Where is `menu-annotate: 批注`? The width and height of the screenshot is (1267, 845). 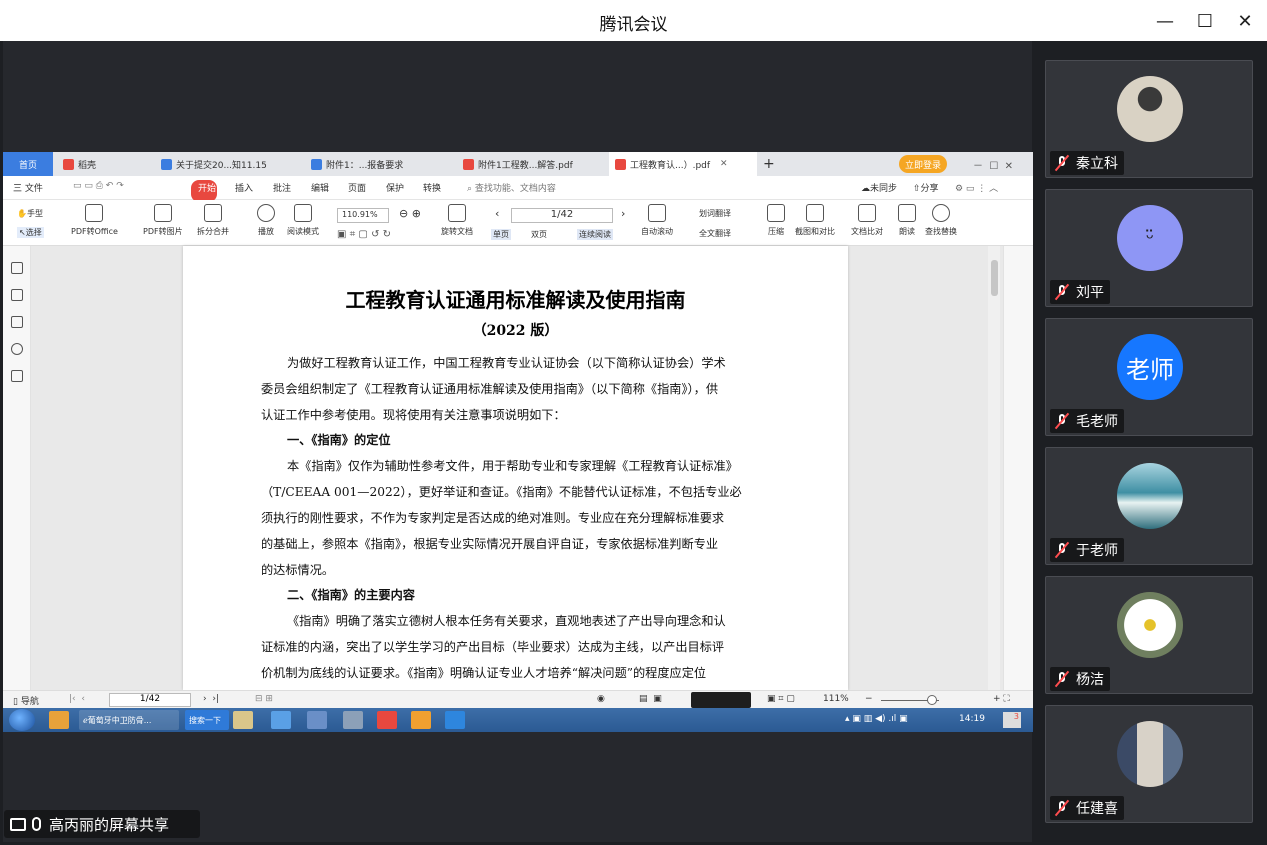
menu-annotate: 批注 is located at coordinates (282, 187).